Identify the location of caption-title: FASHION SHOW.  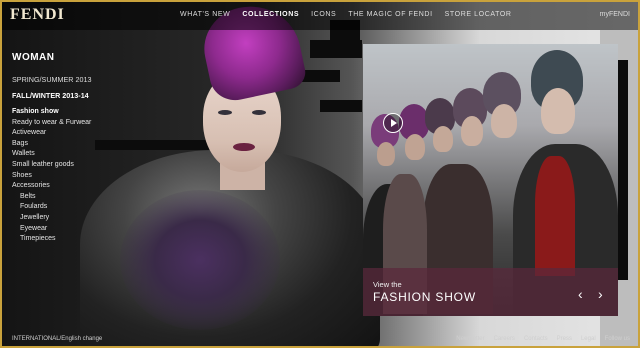
(424, 297).